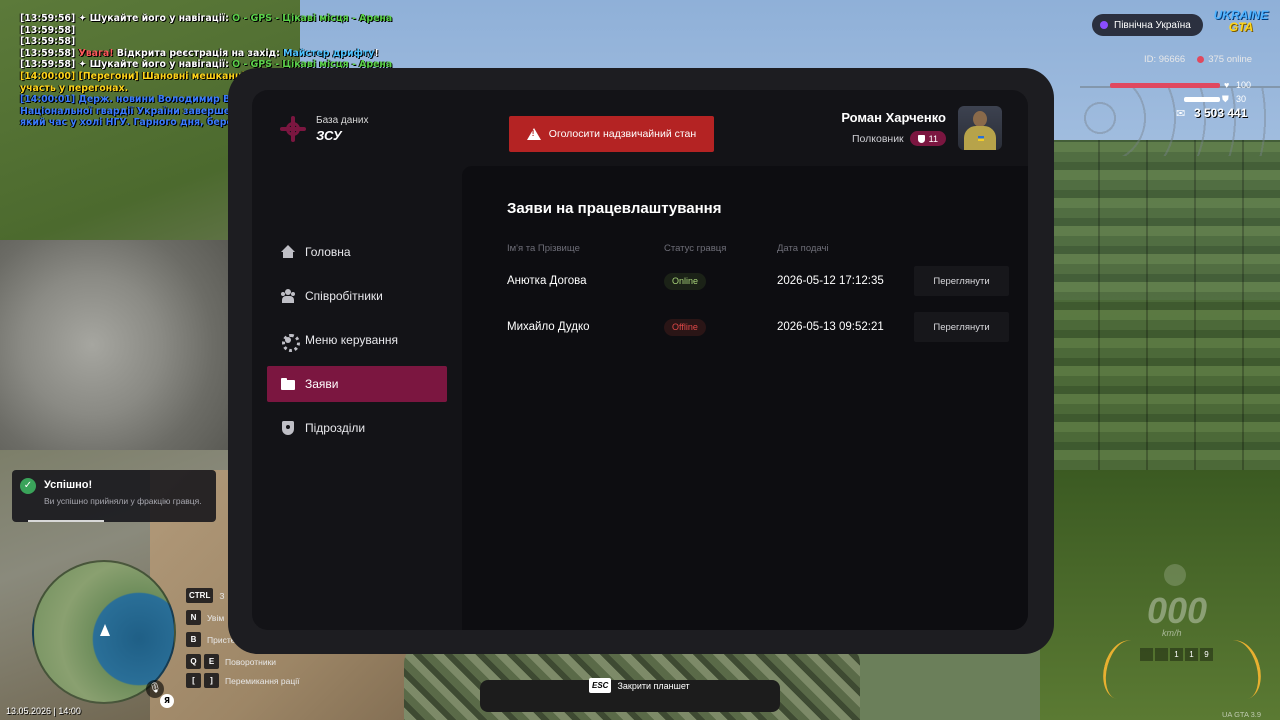  I want to click on version-label: UA GTA 3.9, so click(1242, 714).